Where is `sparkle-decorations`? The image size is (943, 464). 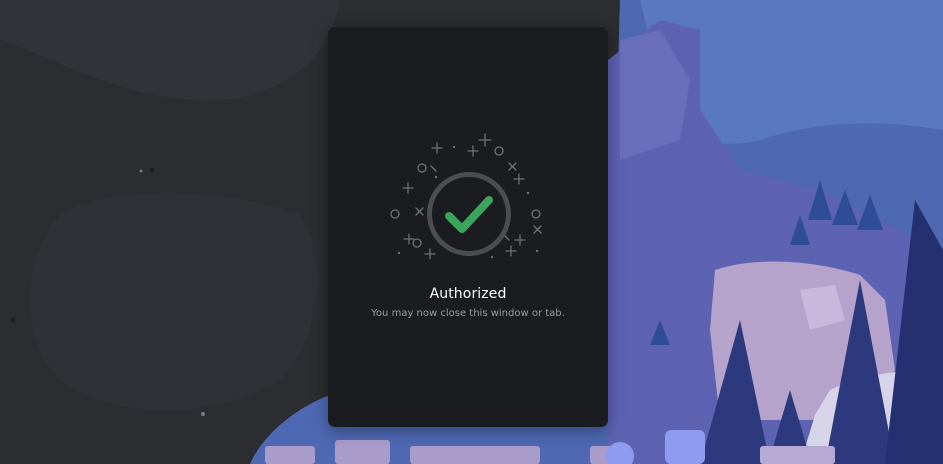 sparkle-decorations is located at coordinates (466, 196).